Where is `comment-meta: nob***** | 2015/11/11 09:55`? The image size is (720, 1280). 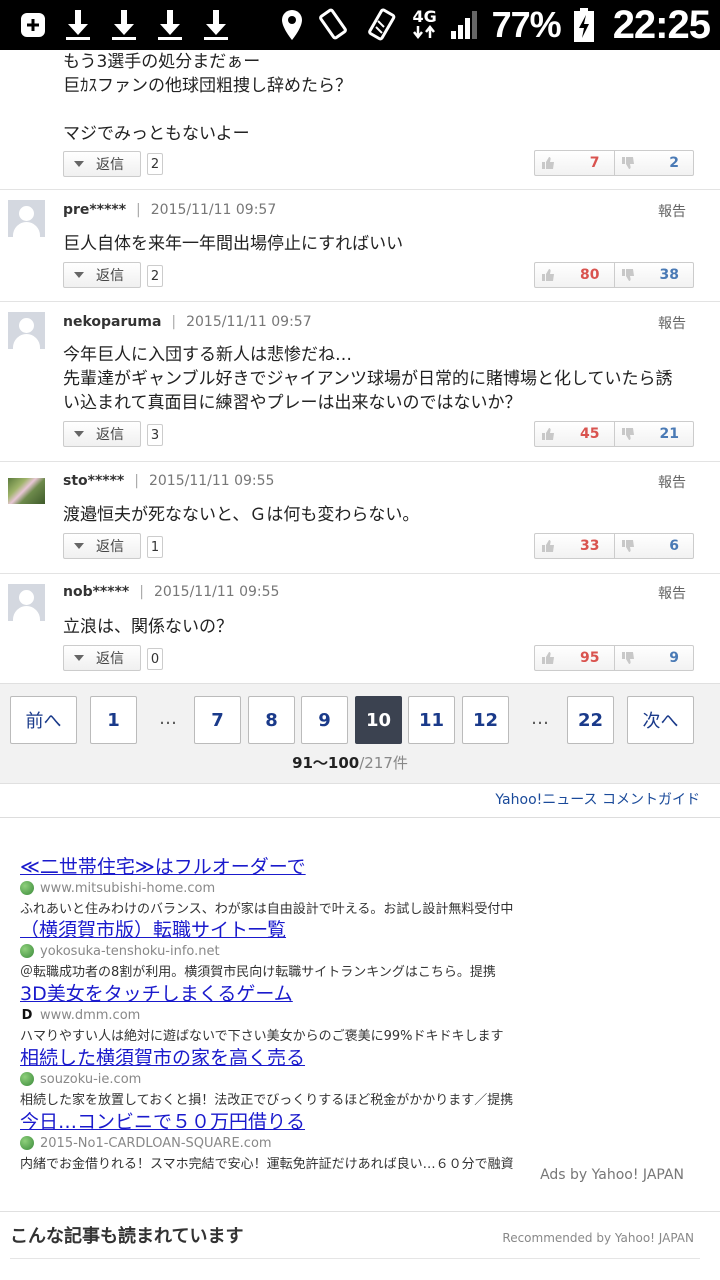
comment-meta: nob***** | 2015/11/11 09:55 is located at coordinates (171, 592).